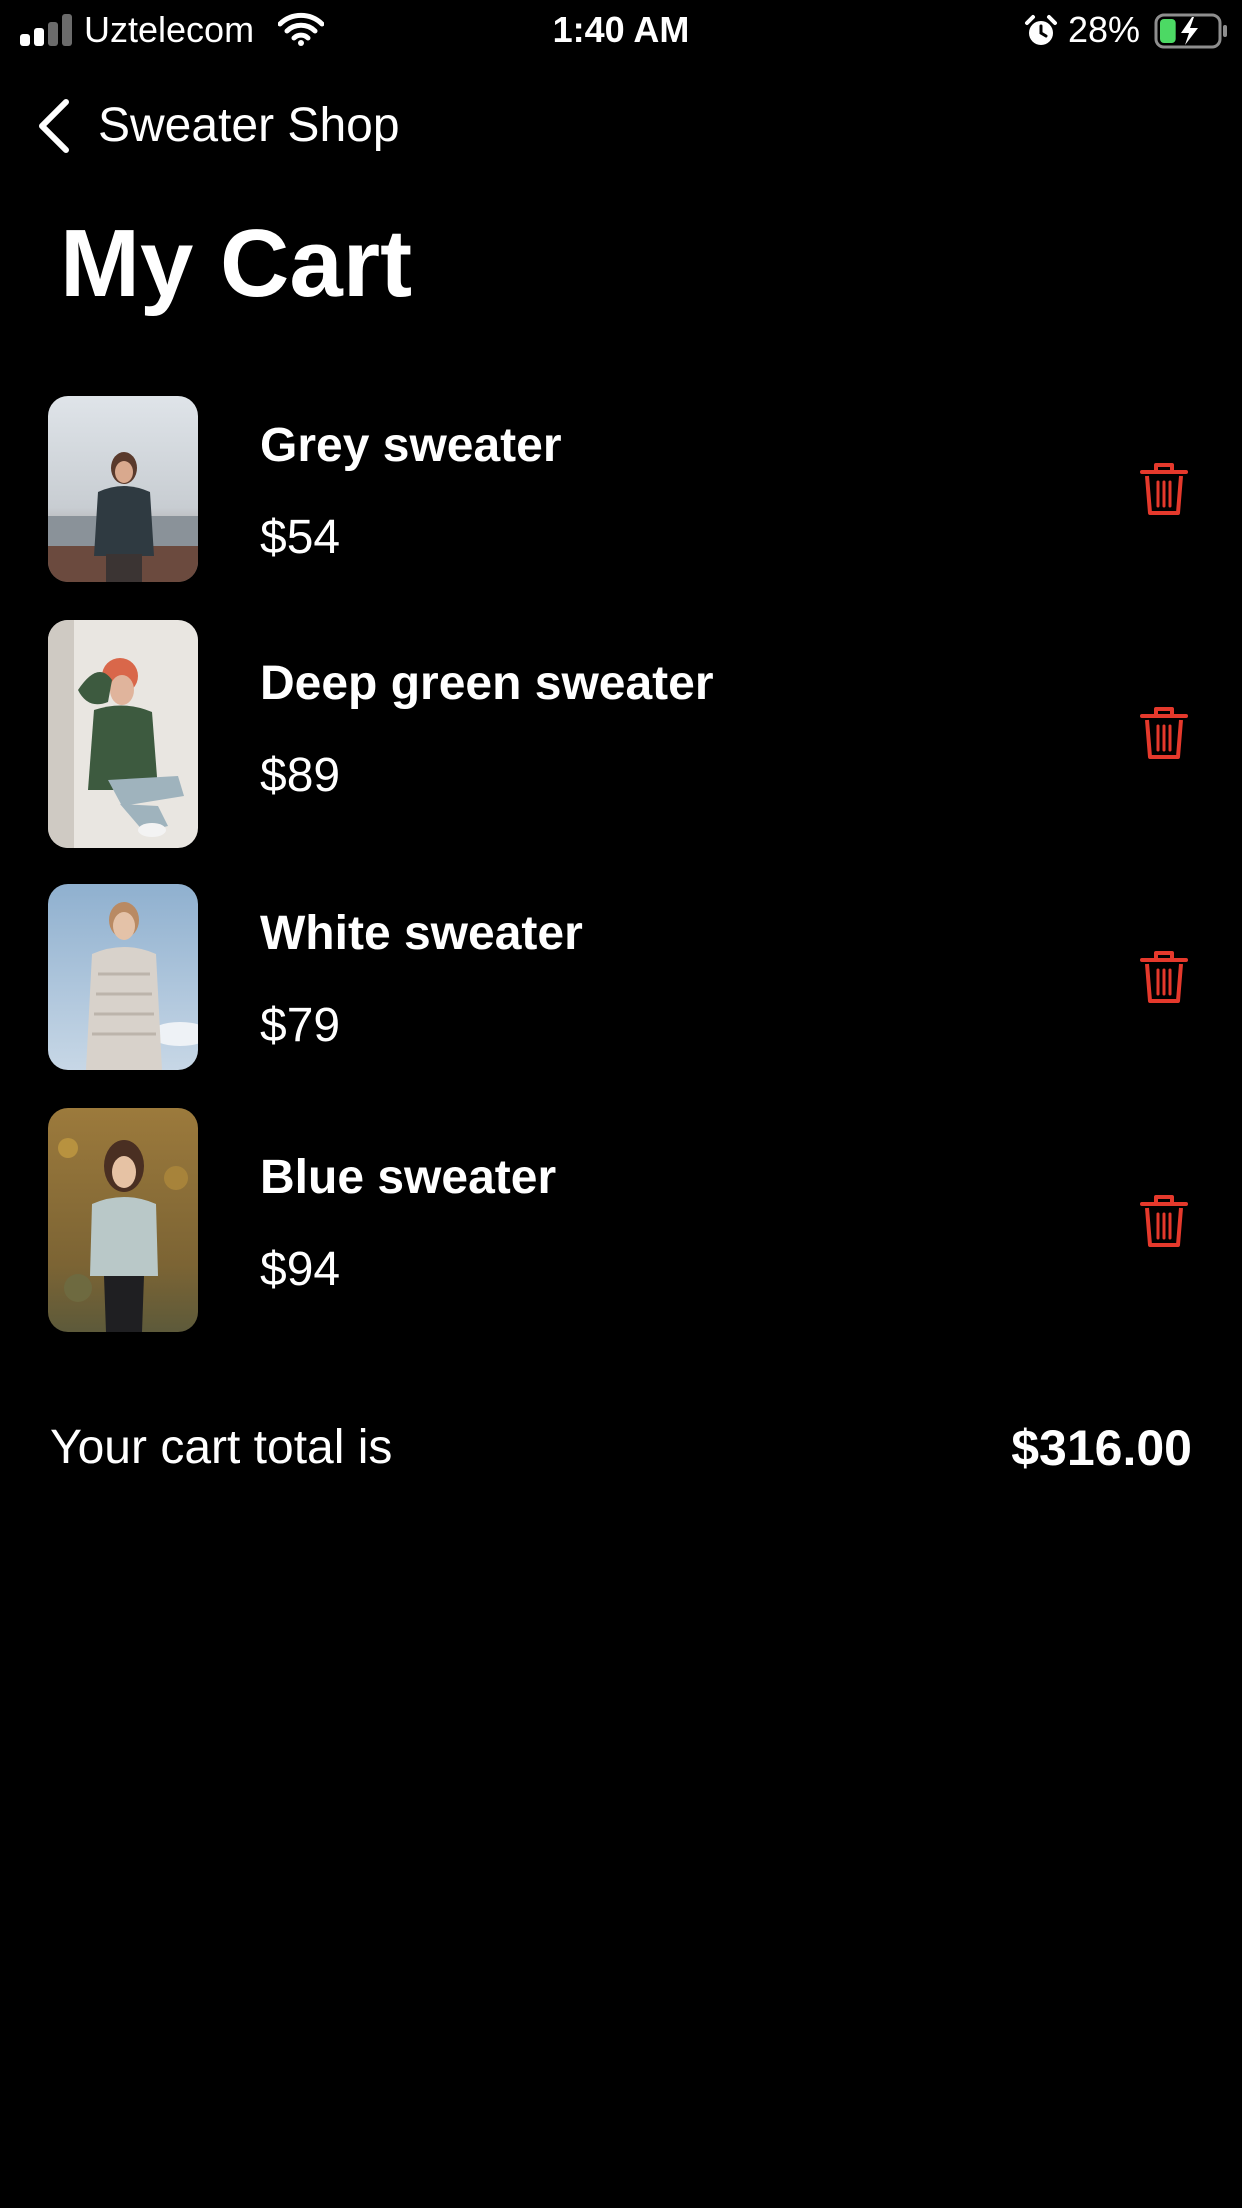  What do you see at coordinates (621, 31) in the screenshot?
I see `status-bar: Uztelecom 1:40 AM 28%` at bounding box center [621, 31].